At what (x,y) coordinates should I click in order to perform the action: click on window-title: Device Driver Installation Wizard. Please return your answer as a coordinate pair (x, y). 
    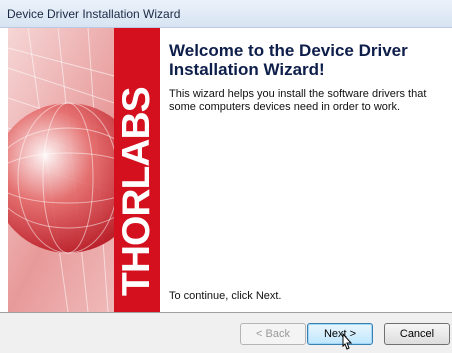
    Looking at the image, I should click on (94, 14).